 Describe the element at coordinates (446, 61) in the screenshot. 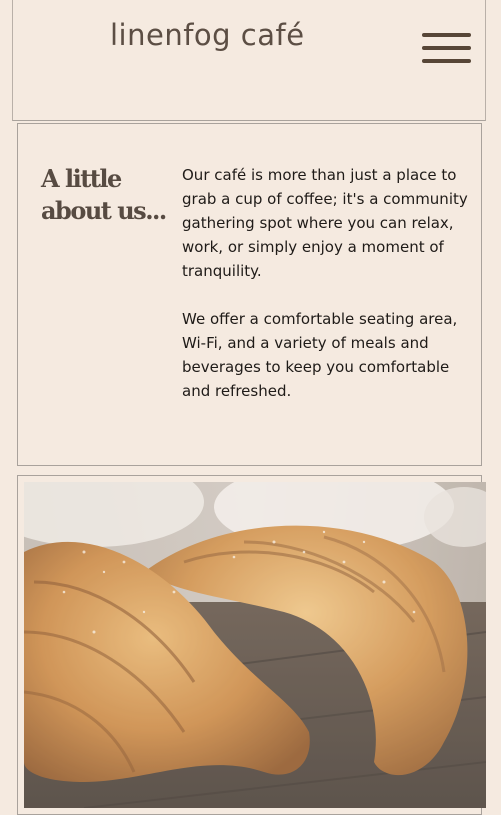

I see `menu-bar-bottom` at that location.